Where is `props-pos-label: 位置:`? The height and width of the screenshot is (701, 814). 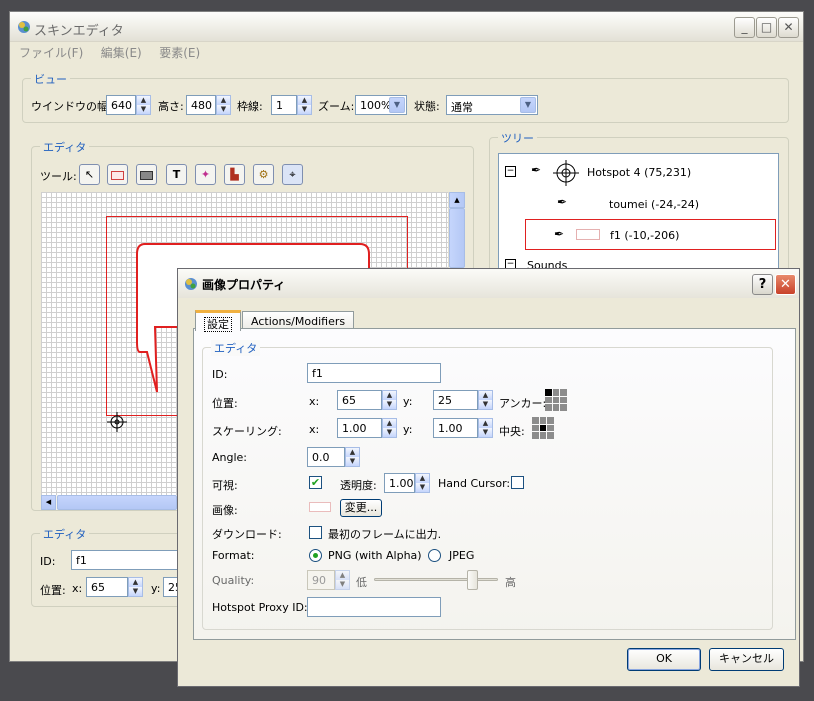
props-pos-label: 位置: is located at coordinates (53, 590).